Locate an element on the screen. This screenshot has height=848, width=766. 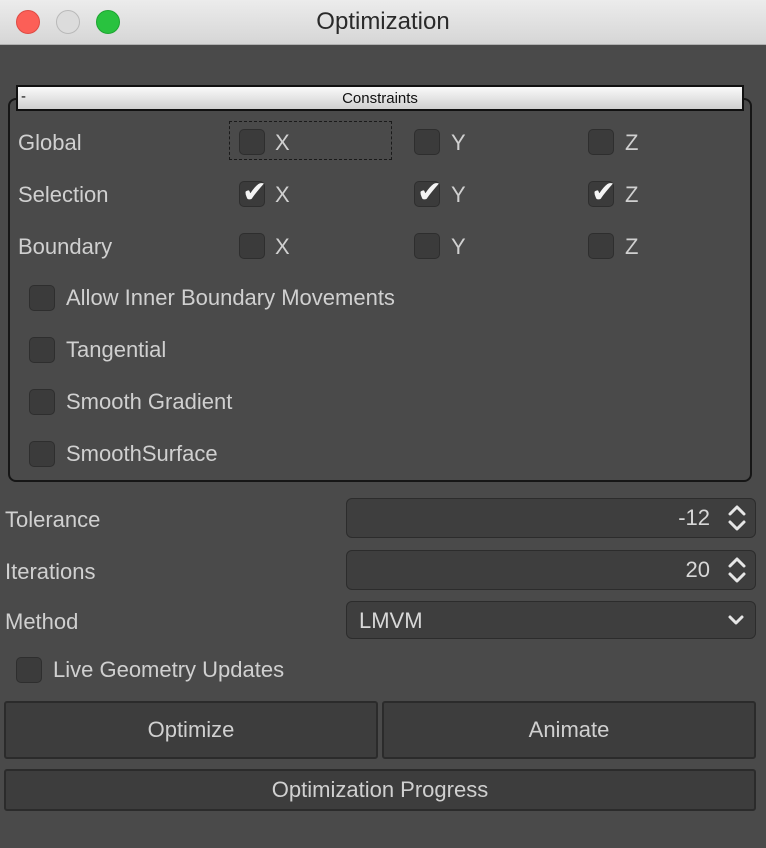
title-bar: Optimization is located at coordinates (383, 22).